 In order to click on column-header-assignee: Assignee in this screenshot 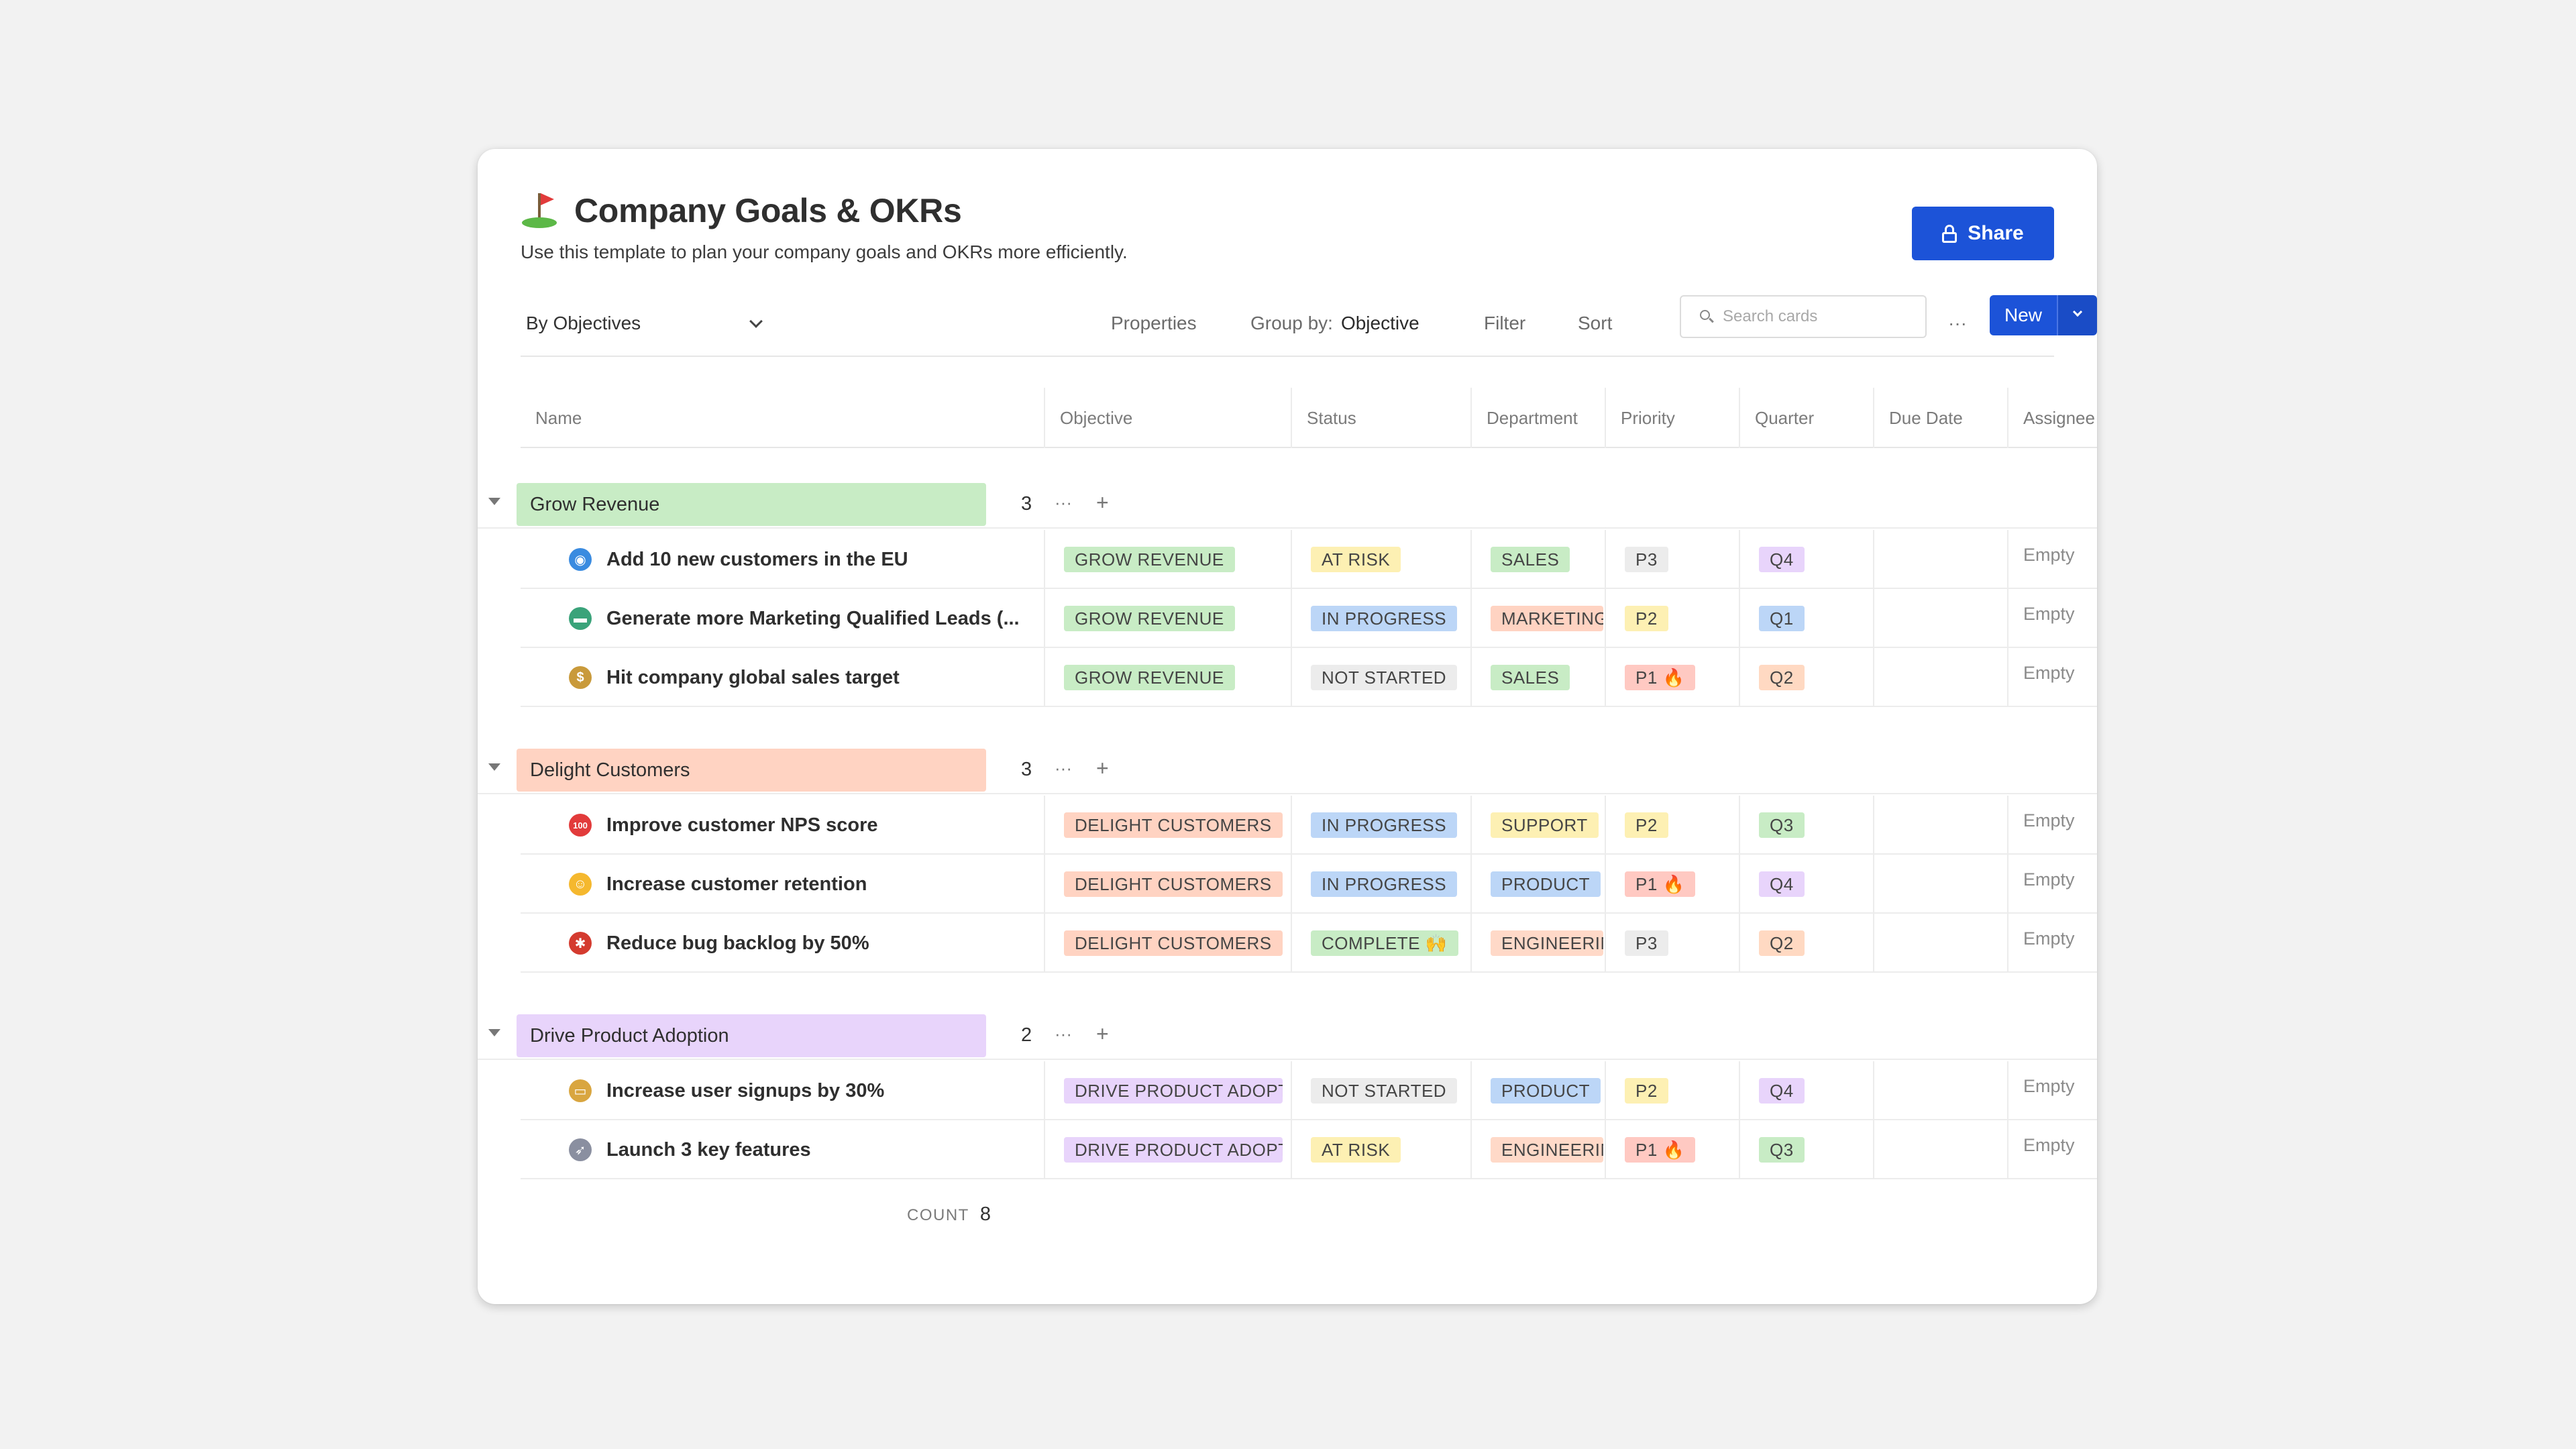, I will do `click(2052, 418)`.